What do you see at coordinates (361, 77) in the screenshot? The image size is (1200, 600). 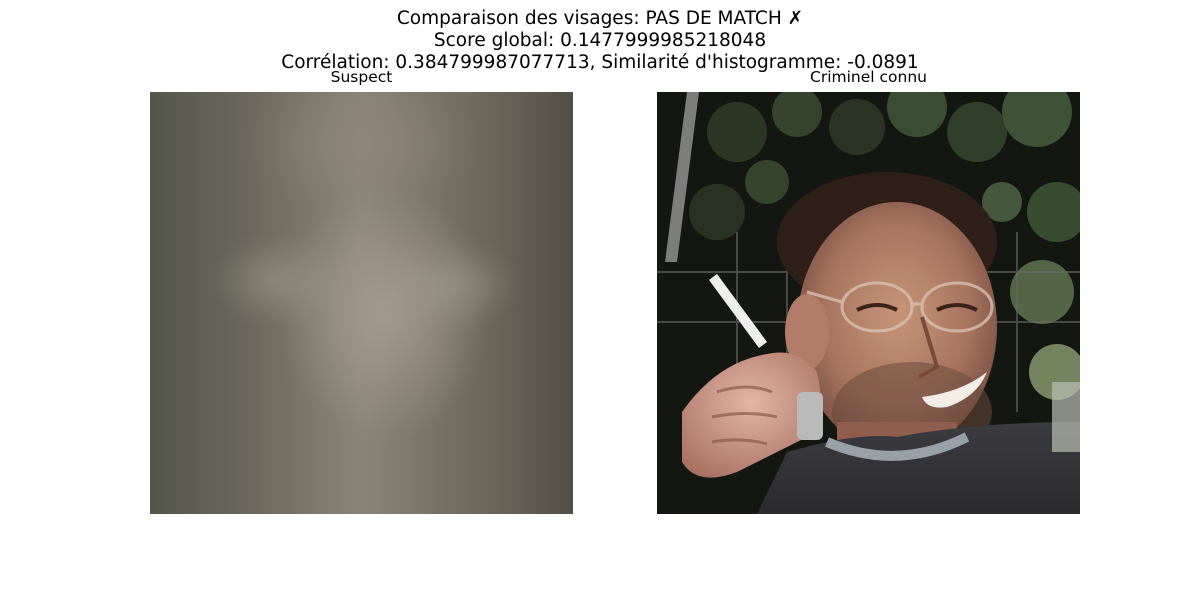 I see `suspect-panel-title: Suspect` at bounding box center [361, 77].